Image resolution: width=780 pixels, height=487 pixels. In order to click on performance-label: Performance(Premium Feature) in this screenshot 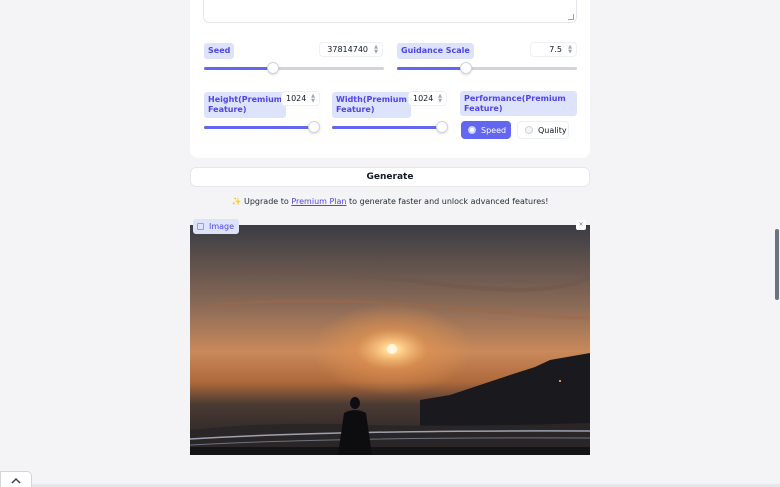, I will do `click(515, 103)`.